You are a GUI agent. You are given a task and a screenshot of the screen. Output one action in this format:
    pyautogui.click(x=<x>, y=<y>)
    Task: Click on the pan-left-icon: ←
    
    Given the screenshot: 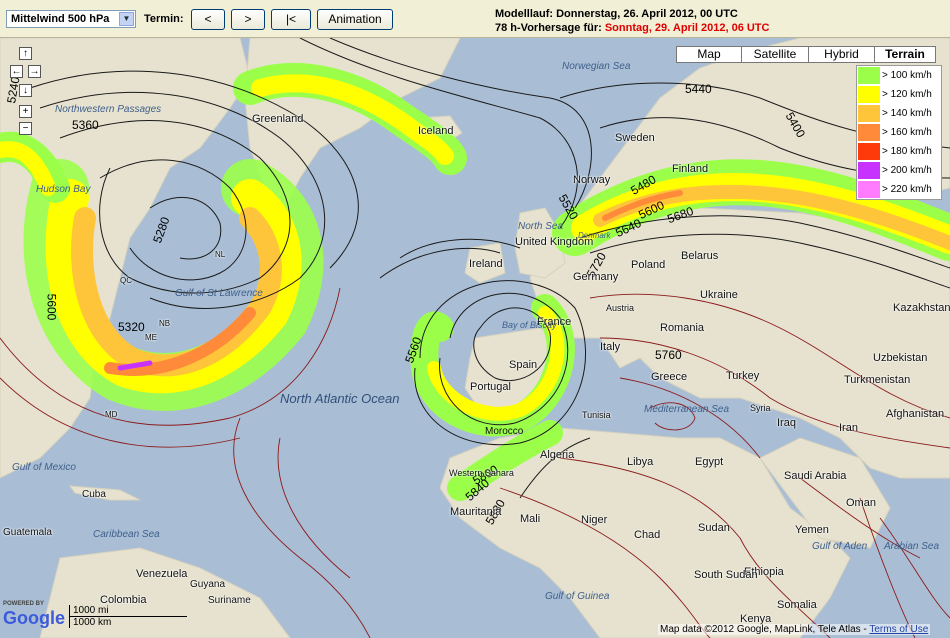 What is the action you would take?
    pyautogui.click(x=16, y=71)
    